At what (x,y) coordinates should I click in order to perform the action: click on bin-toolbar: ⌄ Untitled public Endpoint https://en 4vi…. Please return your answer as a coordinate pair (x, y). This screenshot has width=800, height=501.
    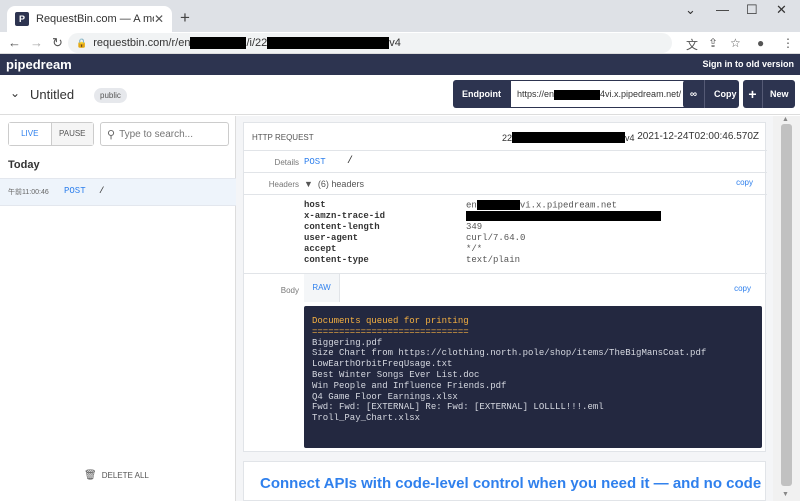
    Looking at the image, I should click on (400, 95).